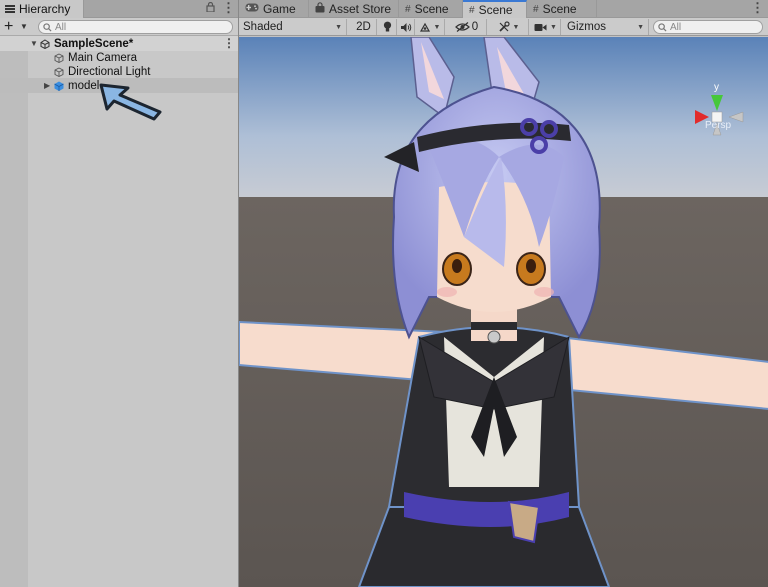 The height and width of the screenshot is (587, 768). I want to click on item-label: Main Camera, so click(103, 57).